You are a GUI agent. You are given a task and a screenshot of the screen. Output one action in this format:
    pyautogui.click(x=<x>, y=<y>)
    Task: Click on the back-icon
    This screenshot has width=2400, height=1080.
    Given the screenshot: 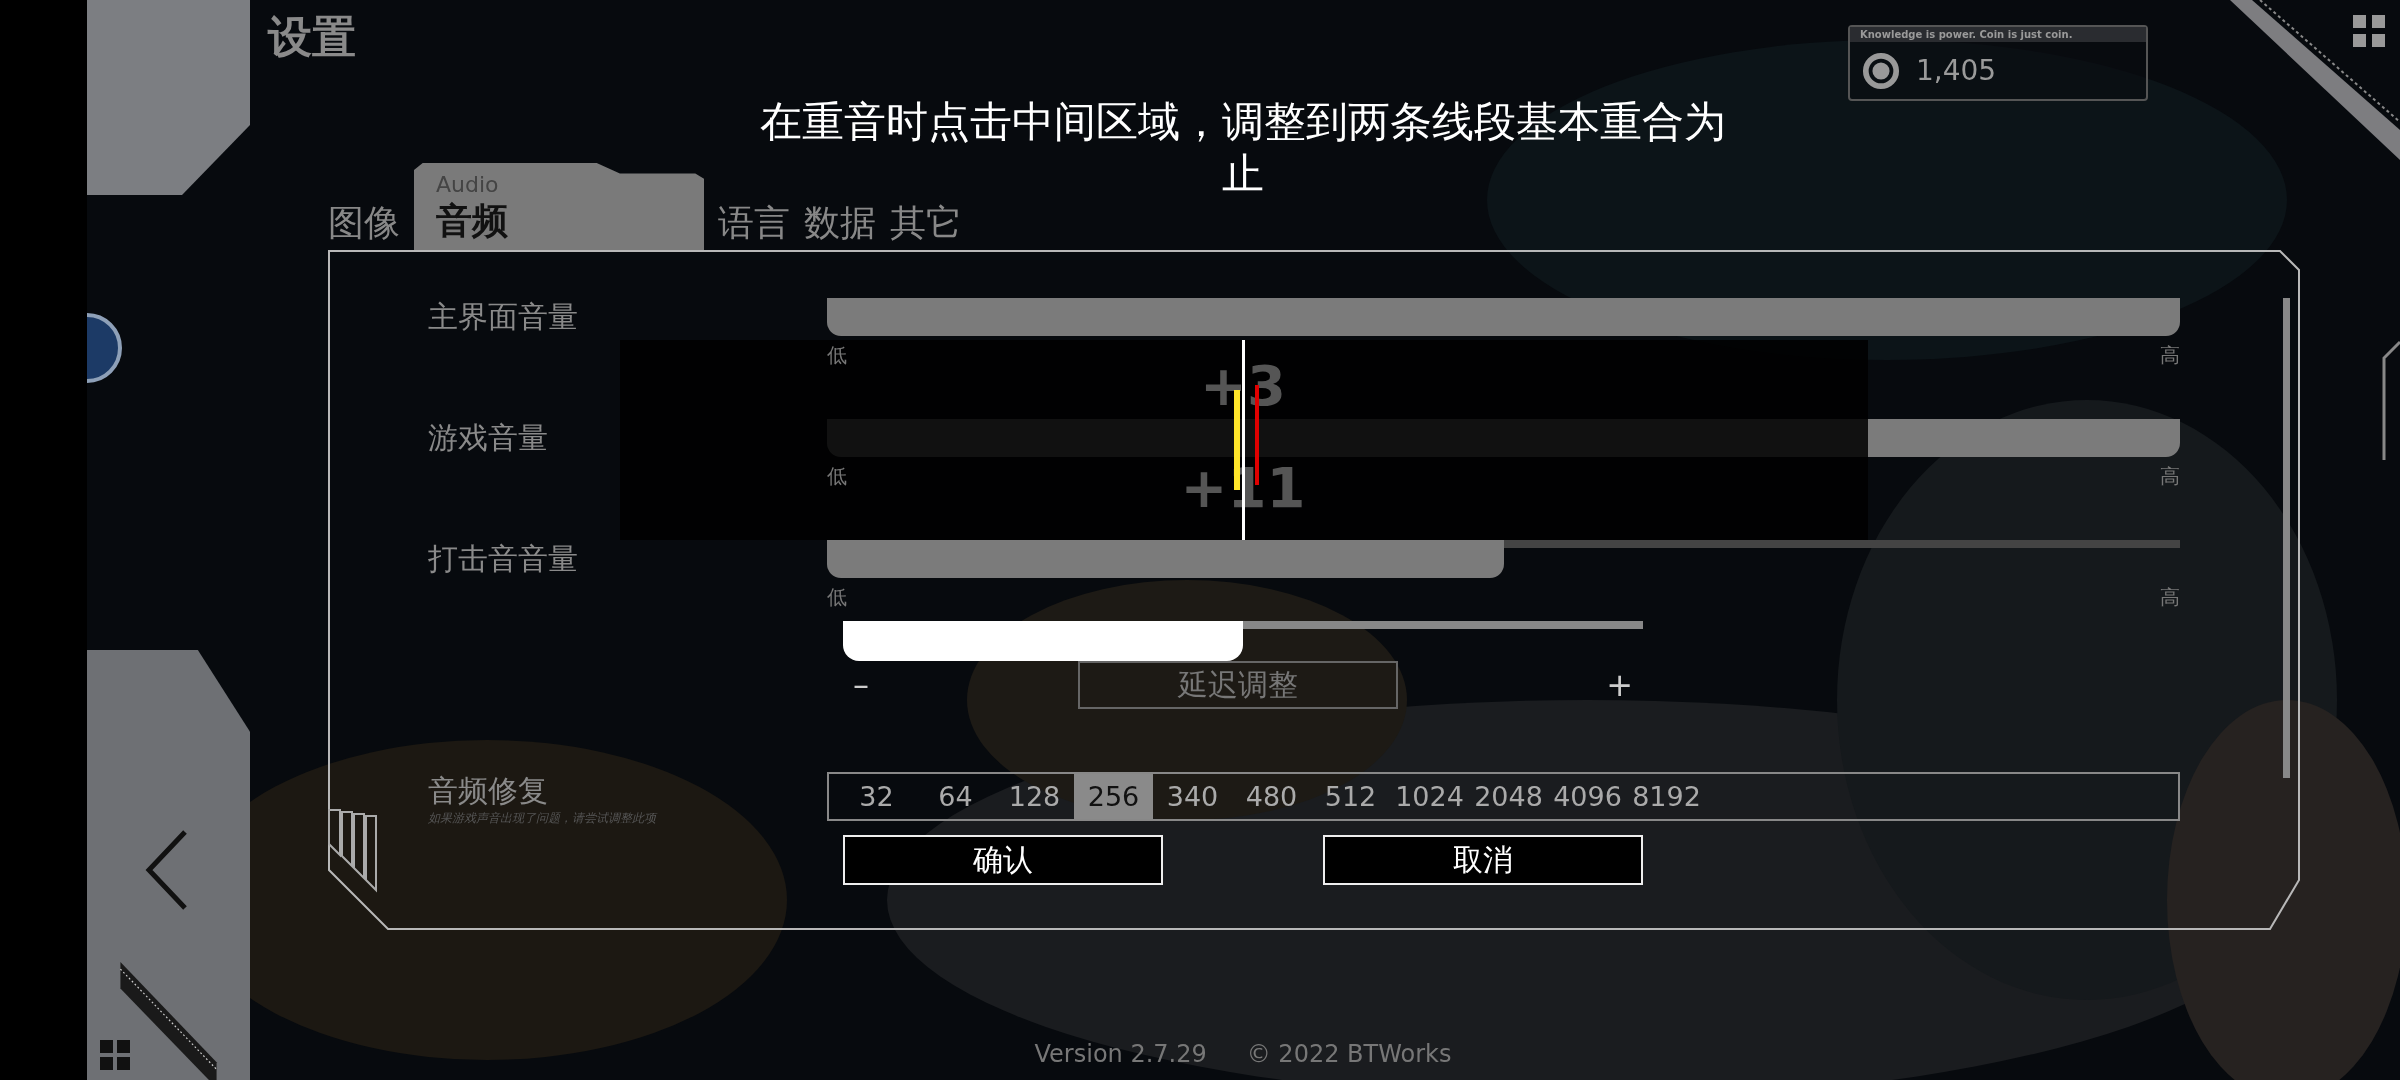 What is the action you would take?
    pyautogui.click(x=167, y=870)
    